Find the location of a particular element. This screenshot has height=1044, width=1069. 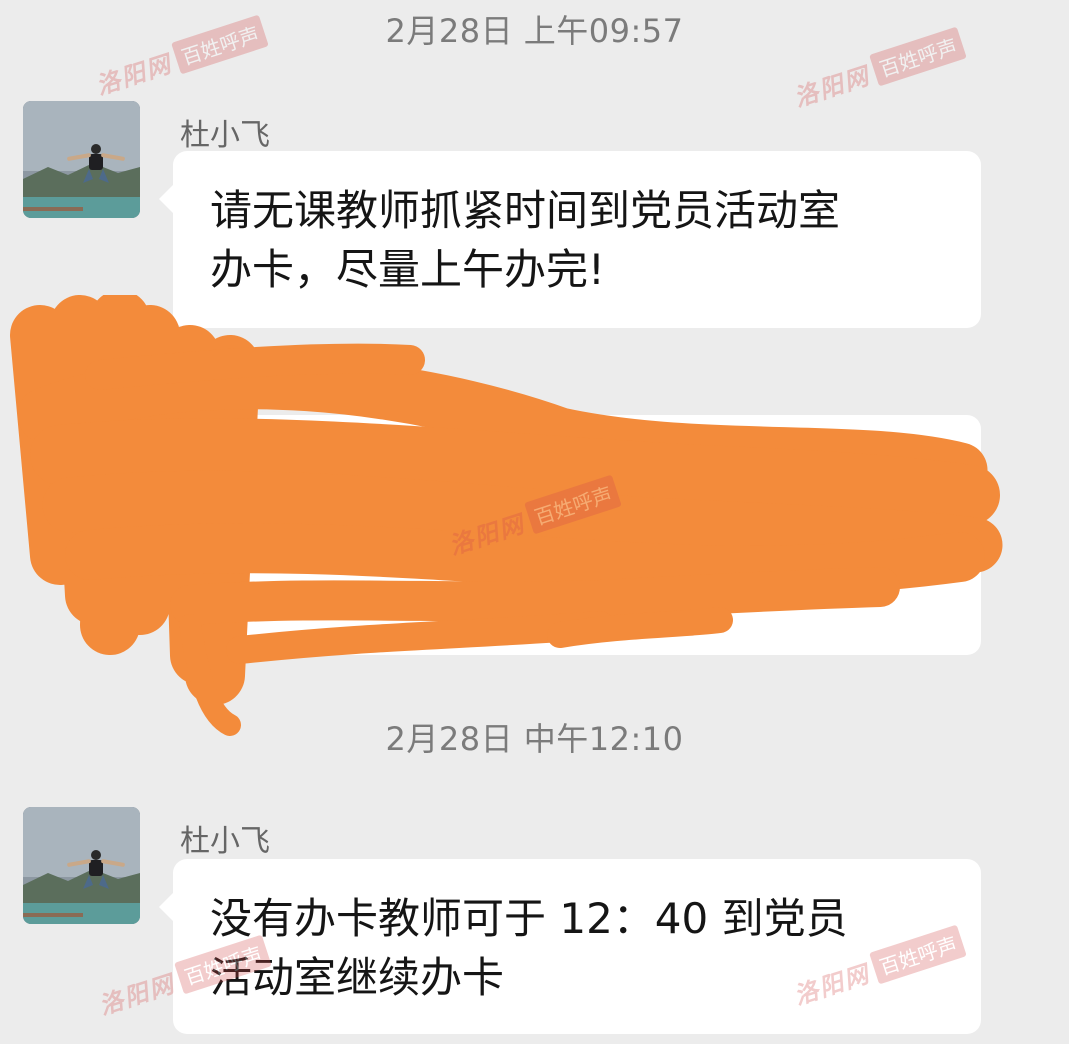

message-text: 没有办卡教师可于 12：40 到党员 活动室继续办卡 is located at coordinates (529, 948).